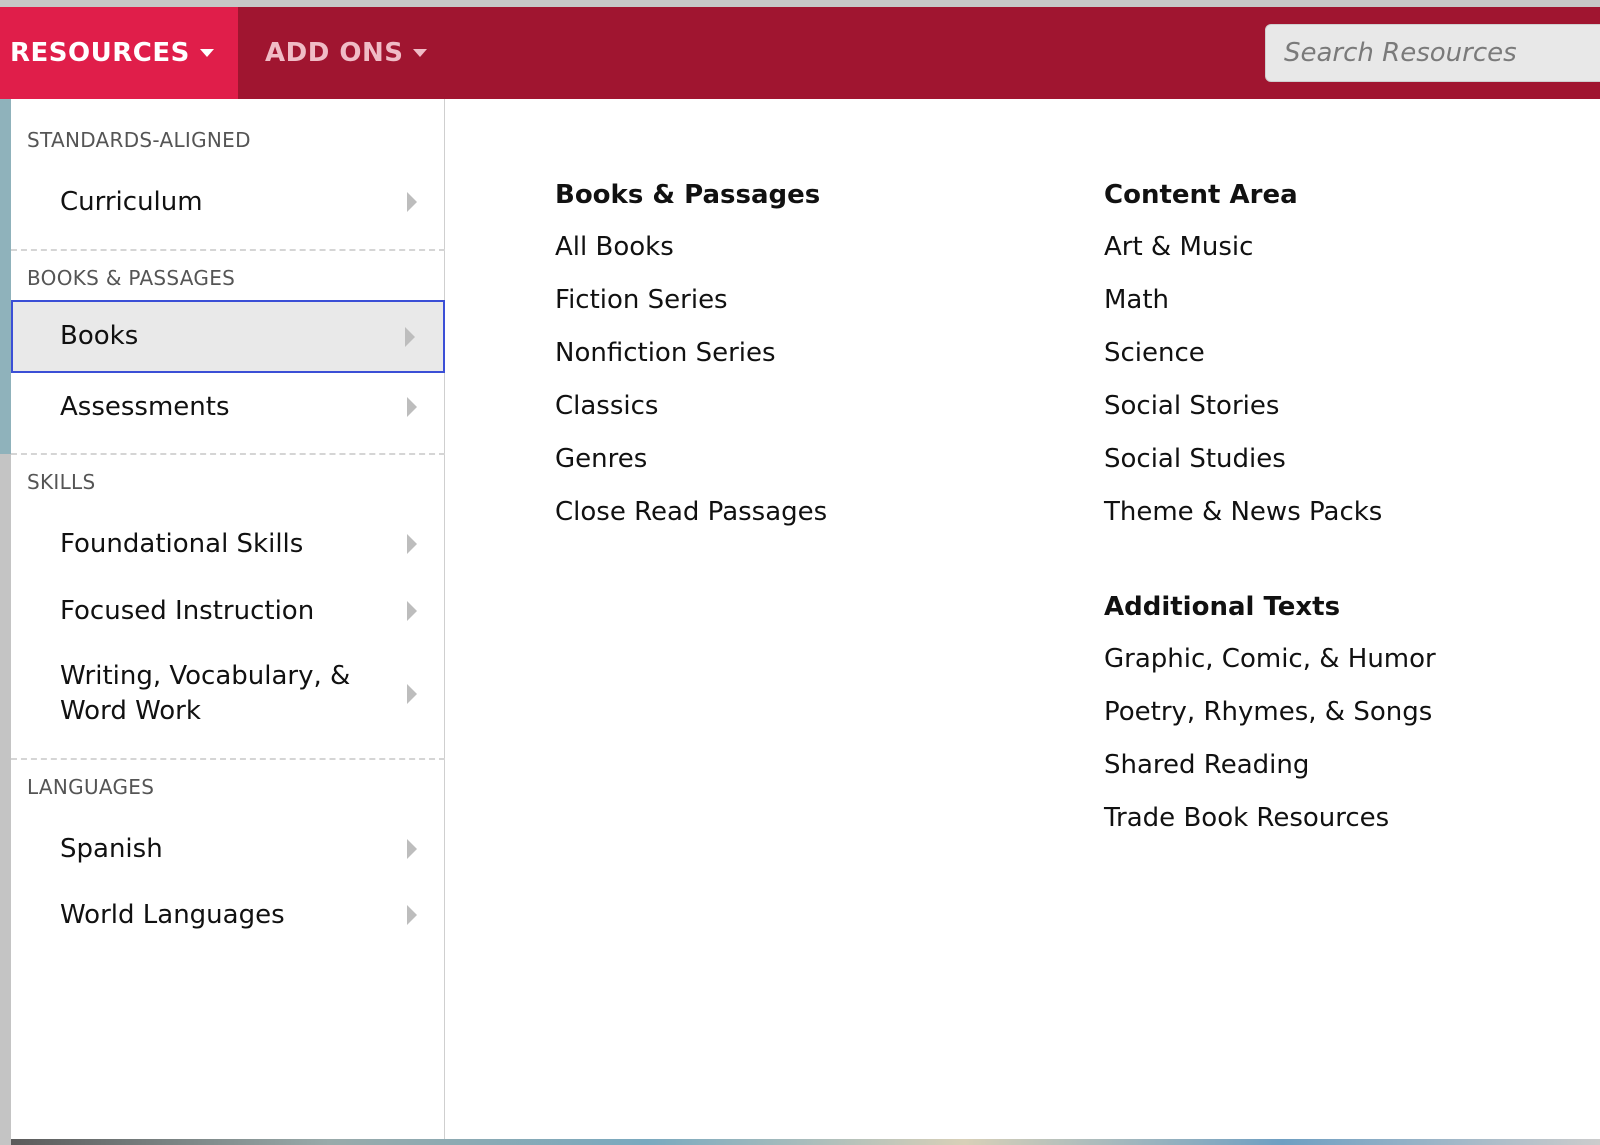 The width and height of the screenshot is (1600, 1145). Describe the element at coordinates (1246, 818) in the screenshot. I see `link-trade-book-resources: Trade Book Resources` at that location.